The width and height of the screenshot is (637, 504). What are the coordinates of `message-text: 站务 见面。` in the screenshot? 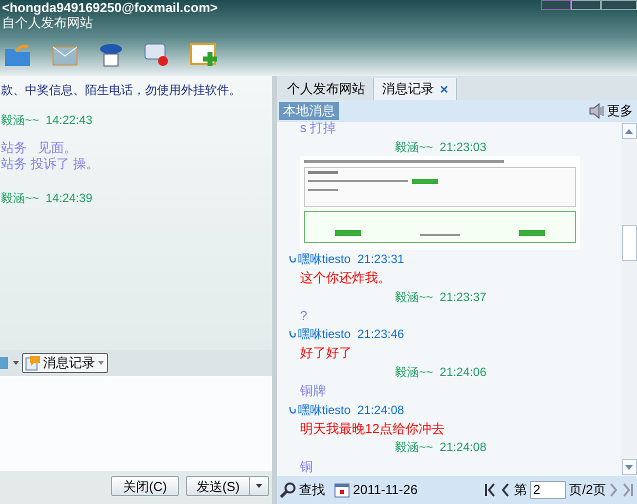 It's located at (39, 148).